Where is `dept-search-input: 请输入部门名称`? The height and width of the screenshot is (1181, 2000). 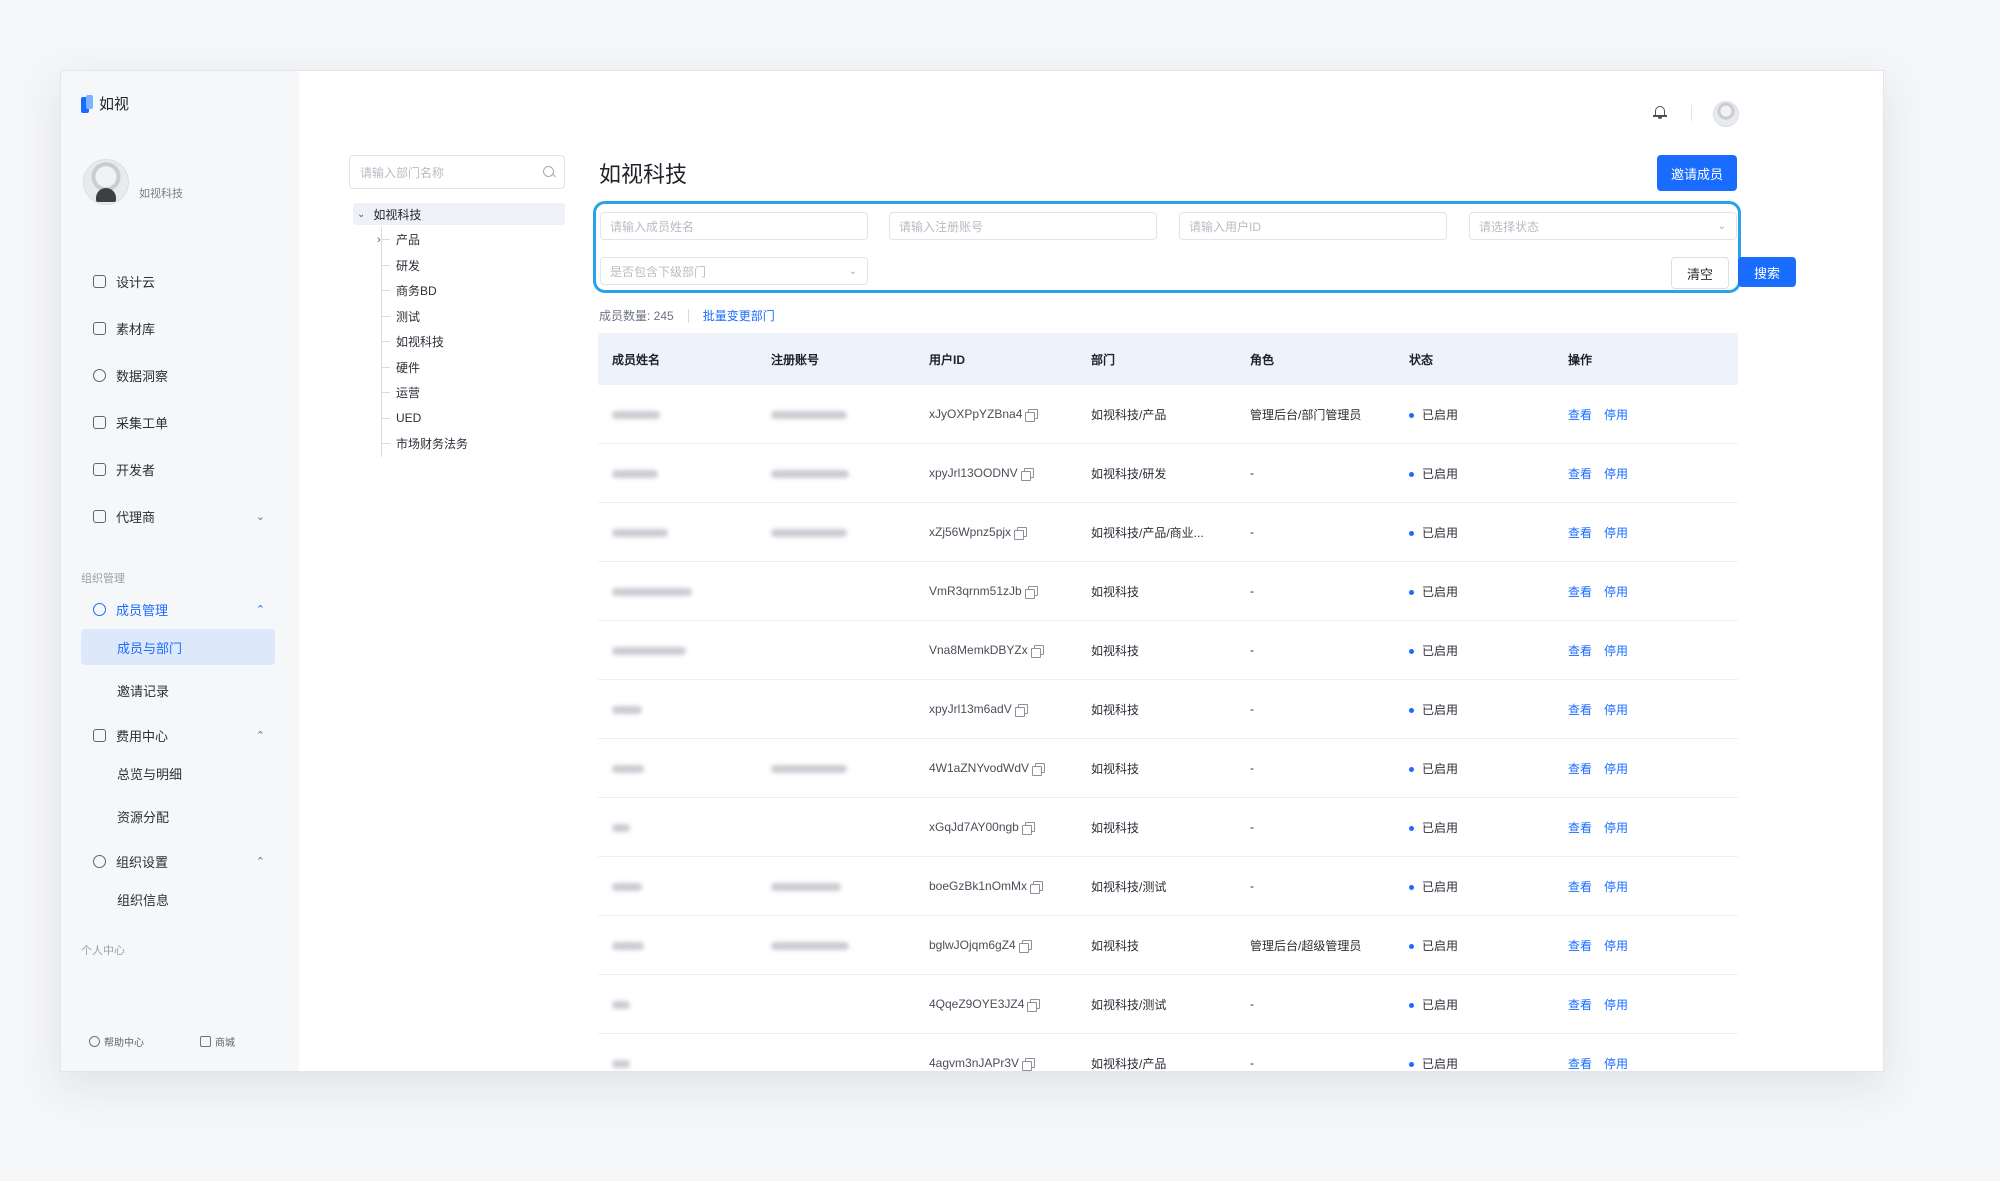 dept-search-input: 请输入部门名称 is located at coordinates (457, 172).